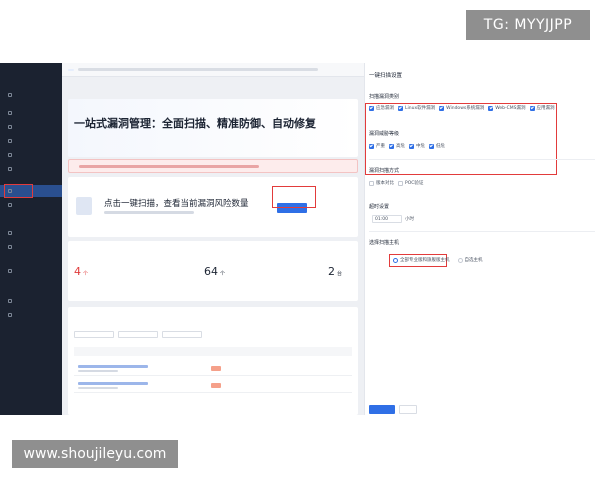 The width and height of the screenshot is (600, 480). What do you see at coordinates (195, 123) in the screenshot?
I see `page-title: 一站式漏洞管理：全面扫描、精准防御、自动修复` at bounding box center [195, 123].